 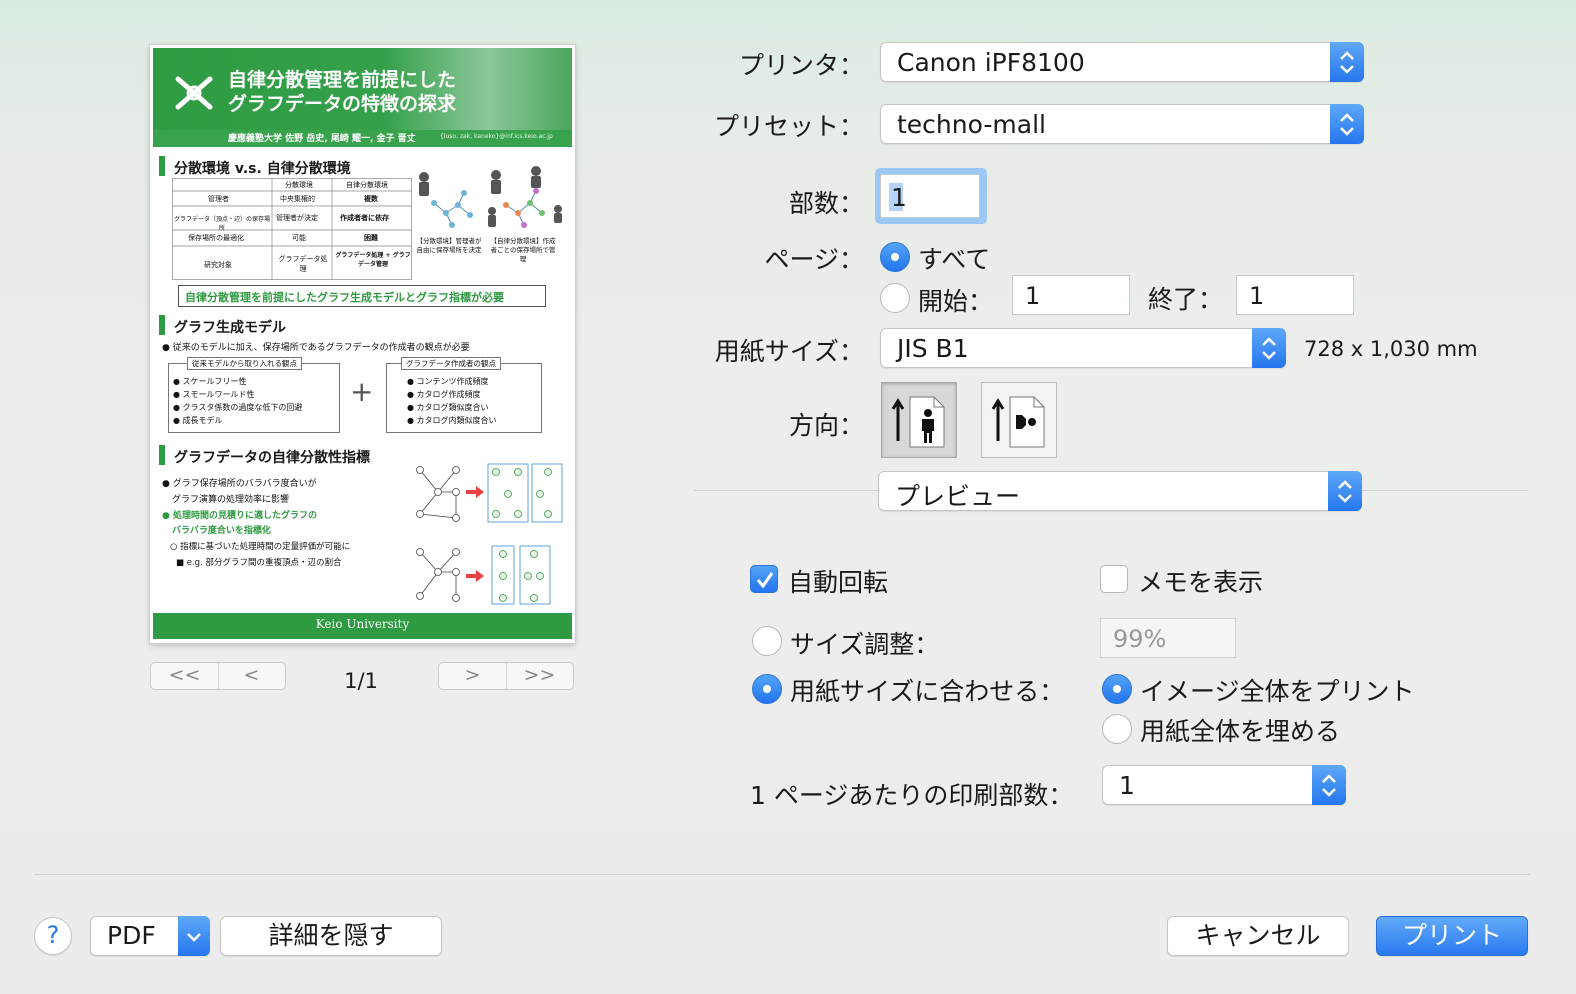 I want to click on section3-line: ○ 指標に基づいた処理時間の定量評価が可能に, so click(x=260, y=547).